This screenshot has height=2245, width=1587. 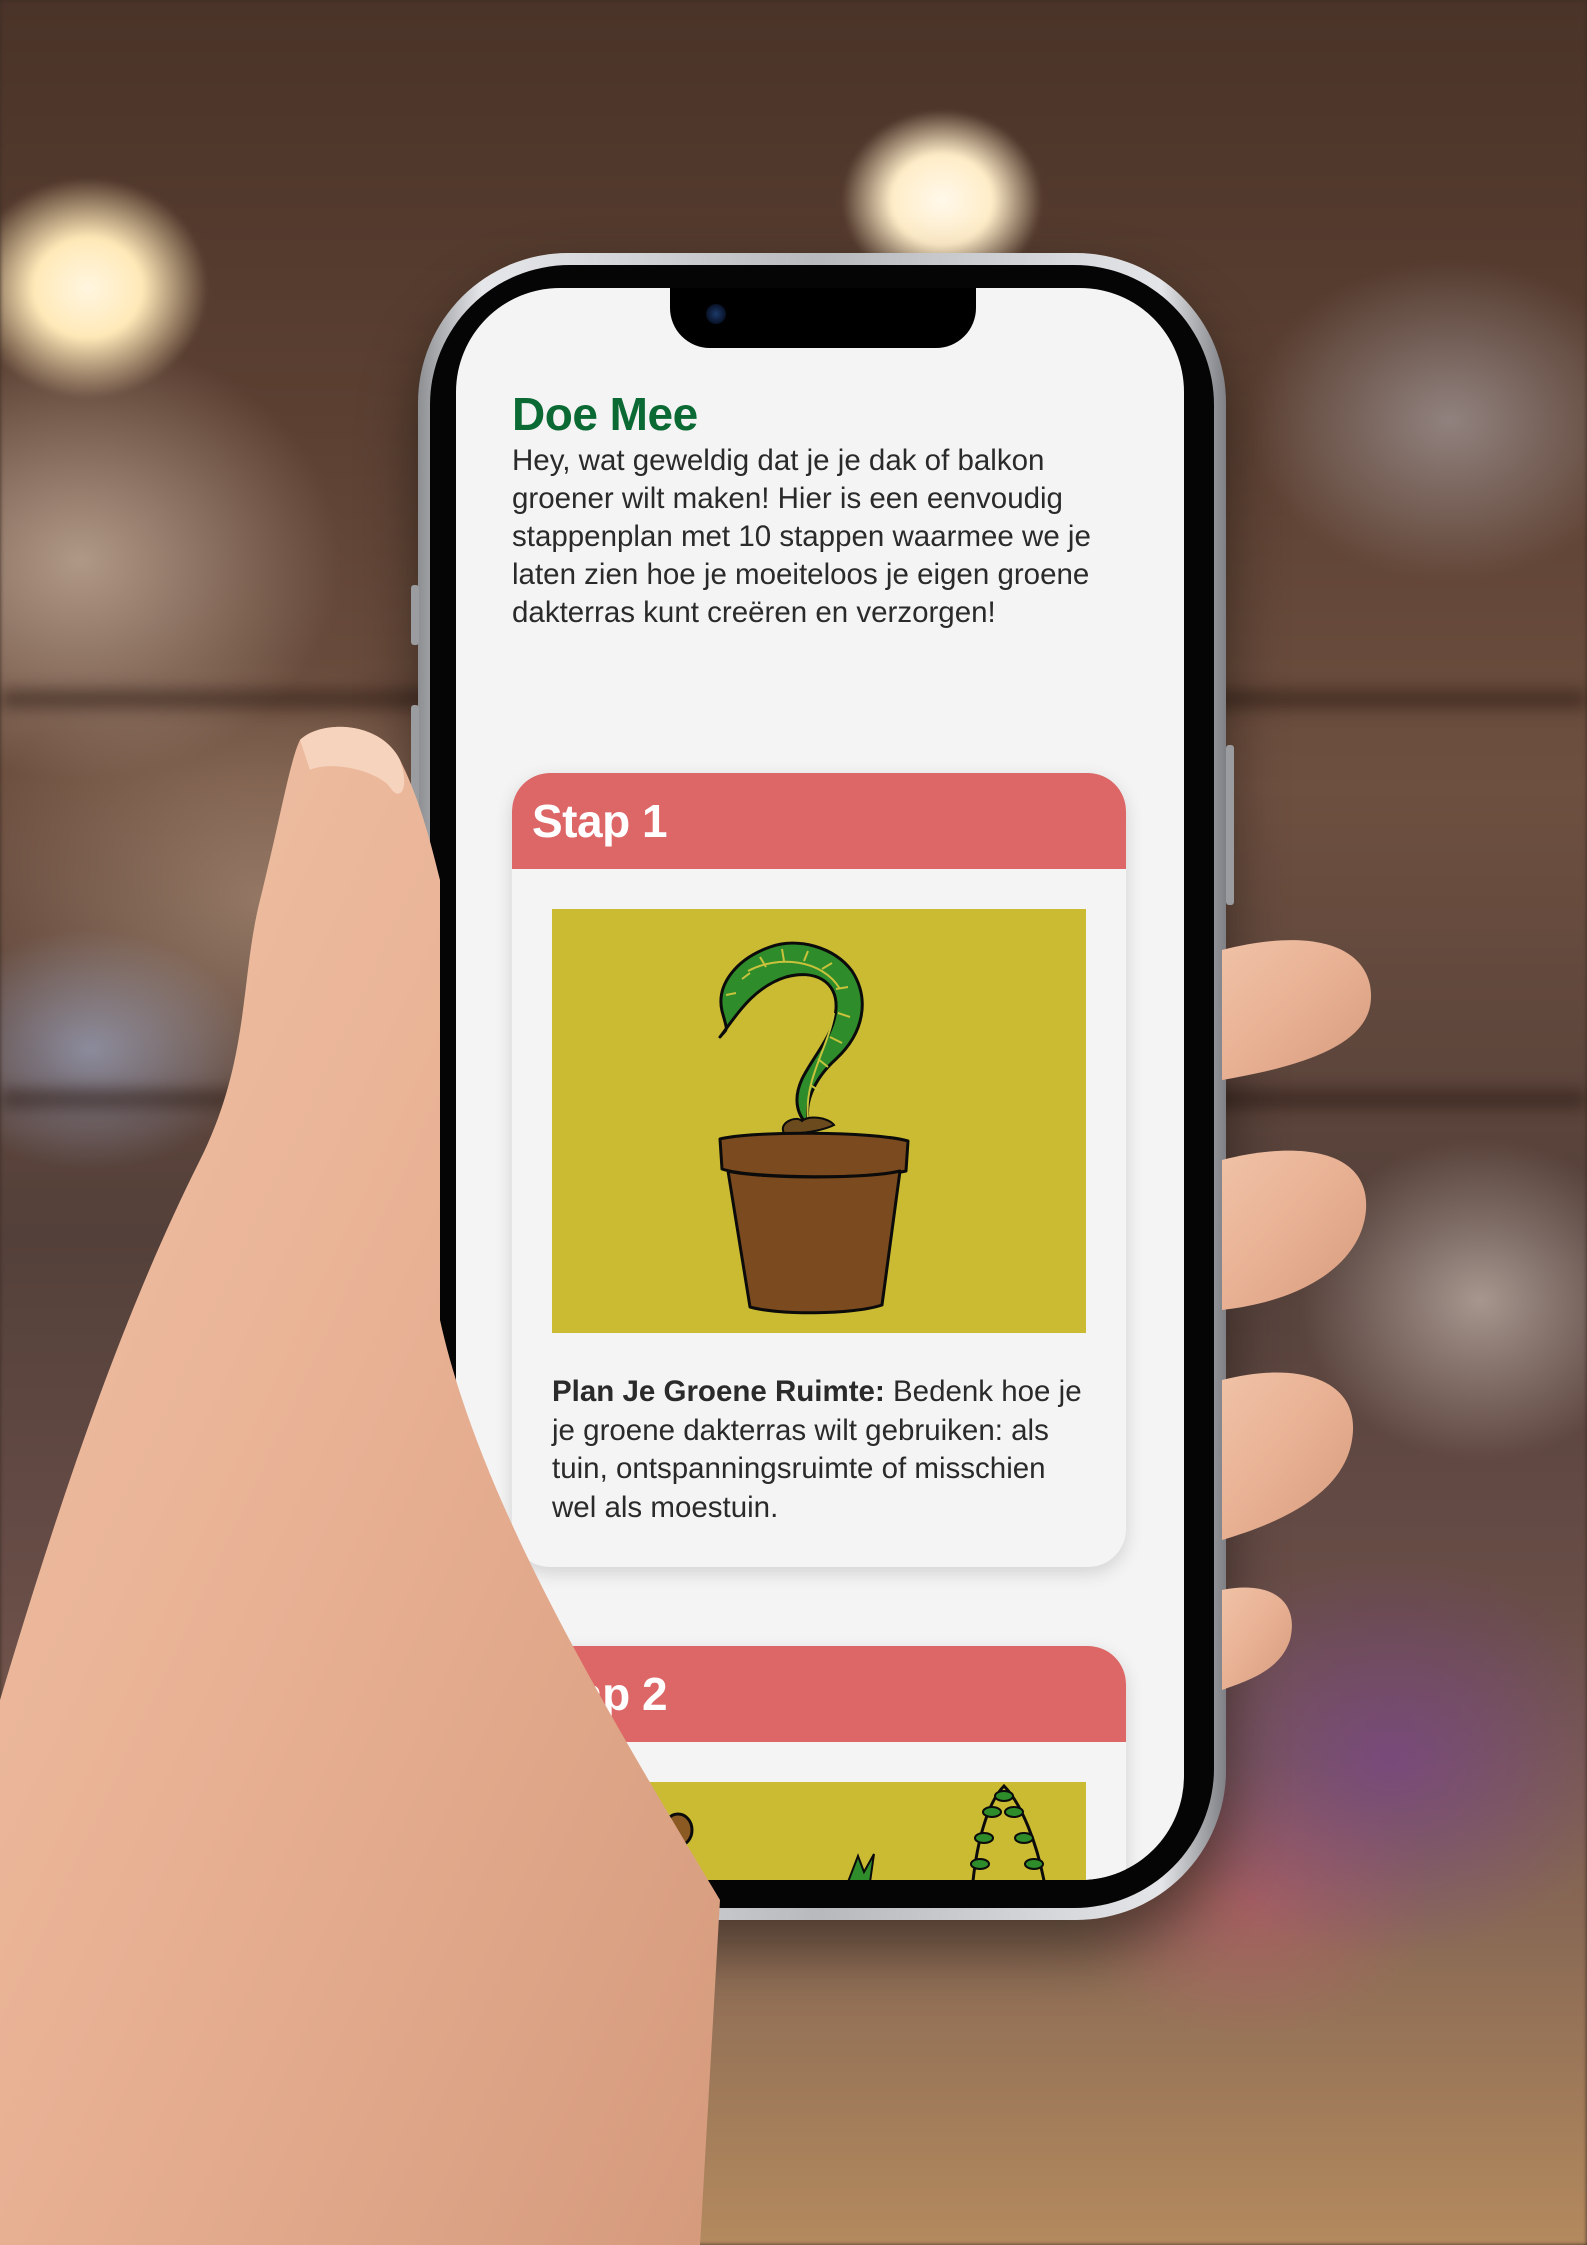 What do you see at coordinates (605, 414) in the screenshot?
I see `page-title: Doe Mee` at bounding box center [605, 414].